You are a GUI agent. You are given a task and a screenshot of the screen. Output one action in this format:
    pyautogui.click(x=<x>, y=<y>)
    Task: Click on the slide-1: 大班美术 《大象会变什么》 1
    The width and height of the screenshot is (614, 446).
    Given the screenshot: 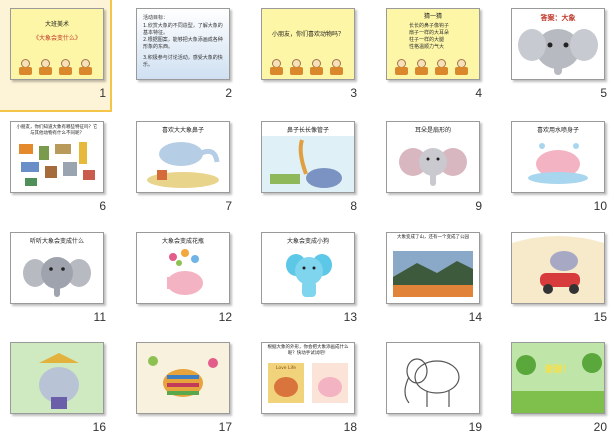 What is the action you would take?
    pyautogui.click(x=56, y=56)
    